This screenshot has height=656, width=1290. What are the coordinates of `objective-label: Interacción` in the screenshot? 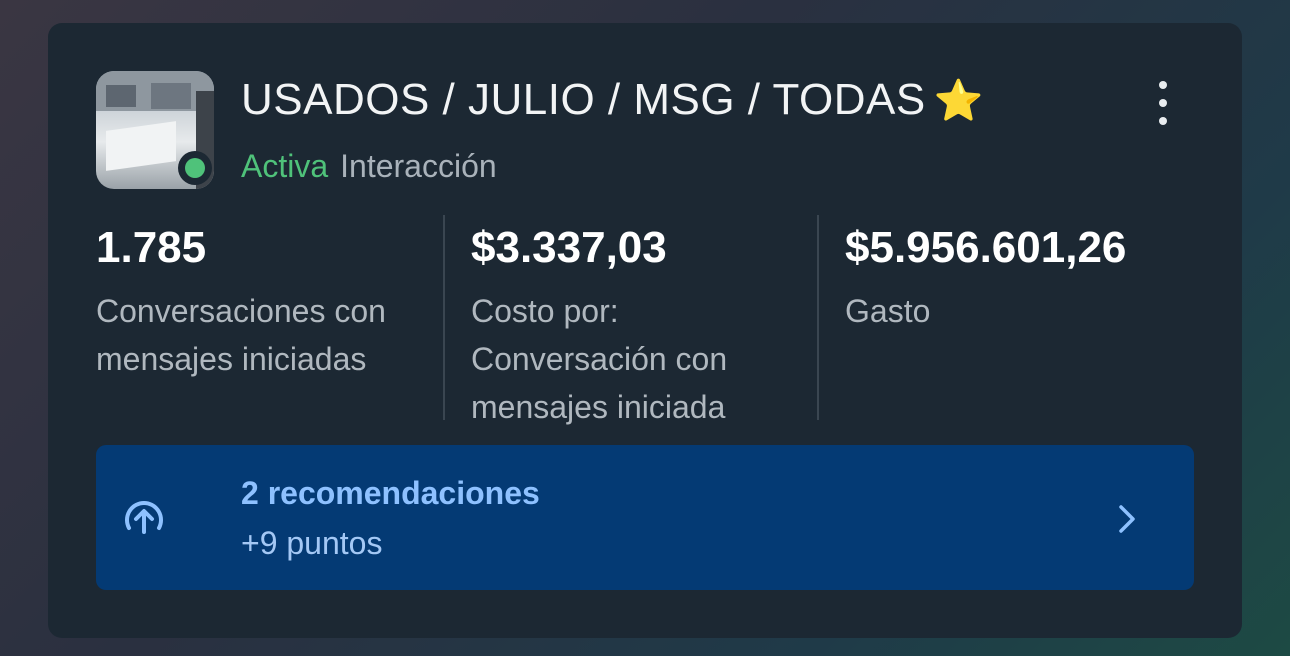 It's located at (418, 166).